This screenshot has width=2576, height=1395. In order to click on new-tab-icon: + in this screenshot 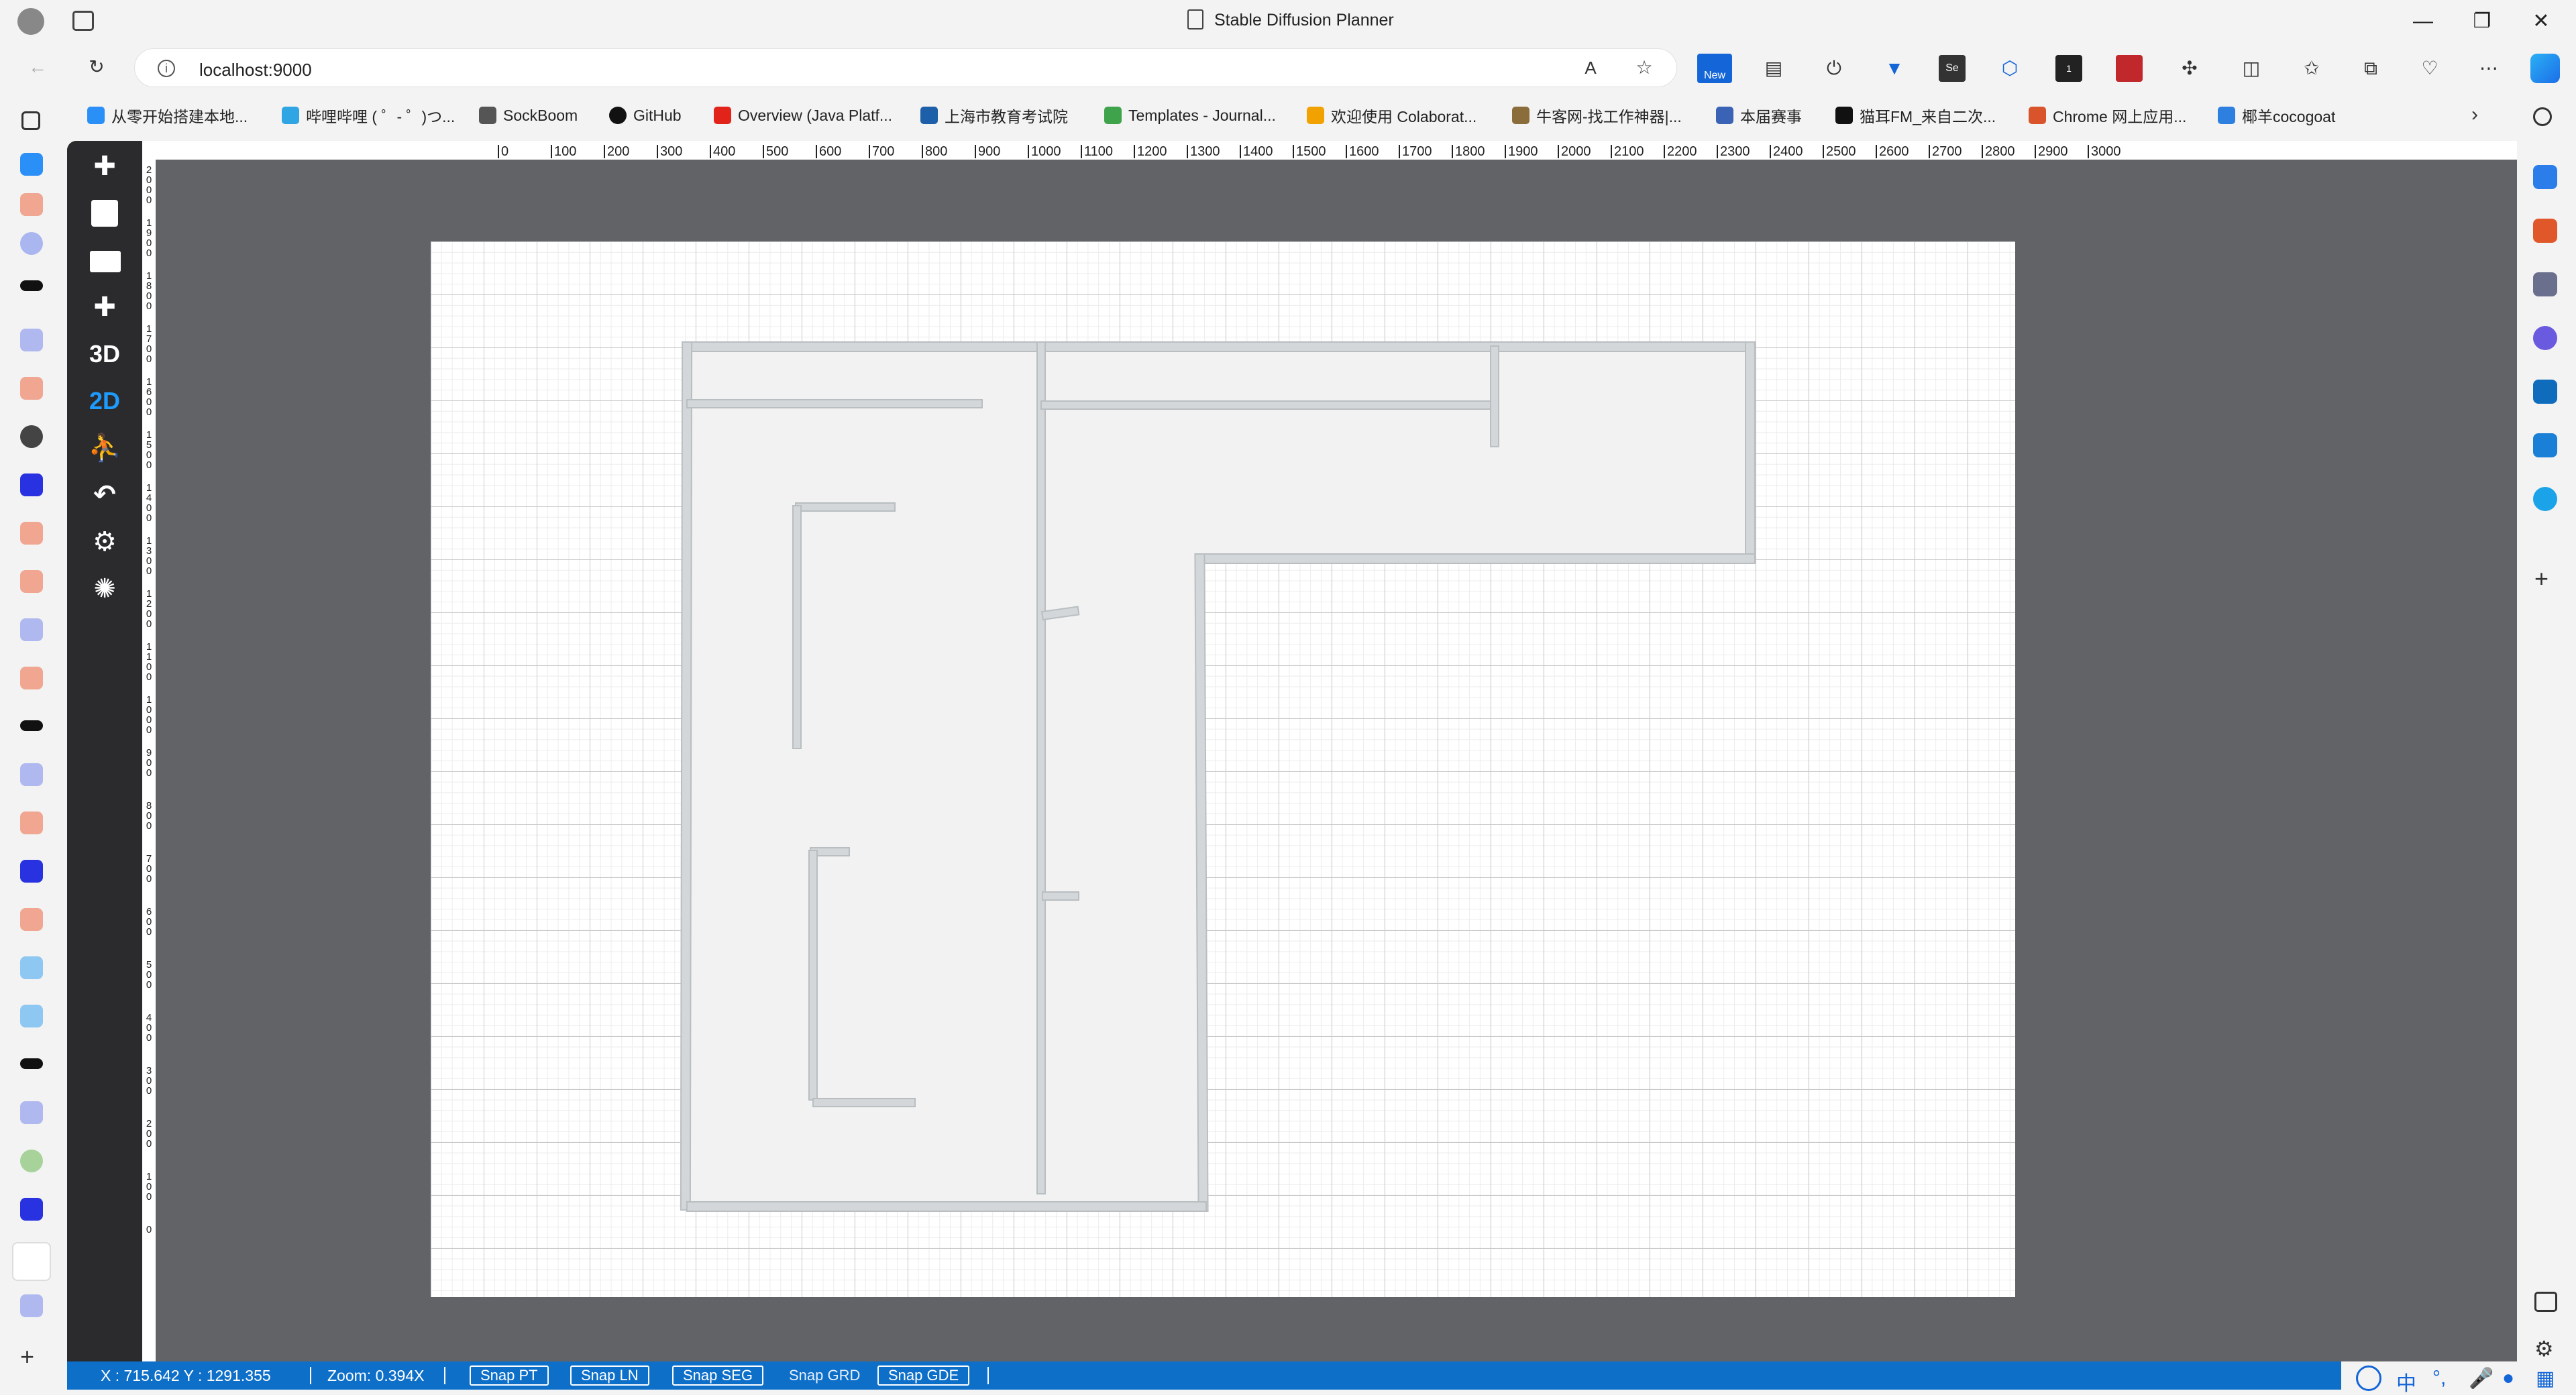, I will do `click(27, 1357)`.